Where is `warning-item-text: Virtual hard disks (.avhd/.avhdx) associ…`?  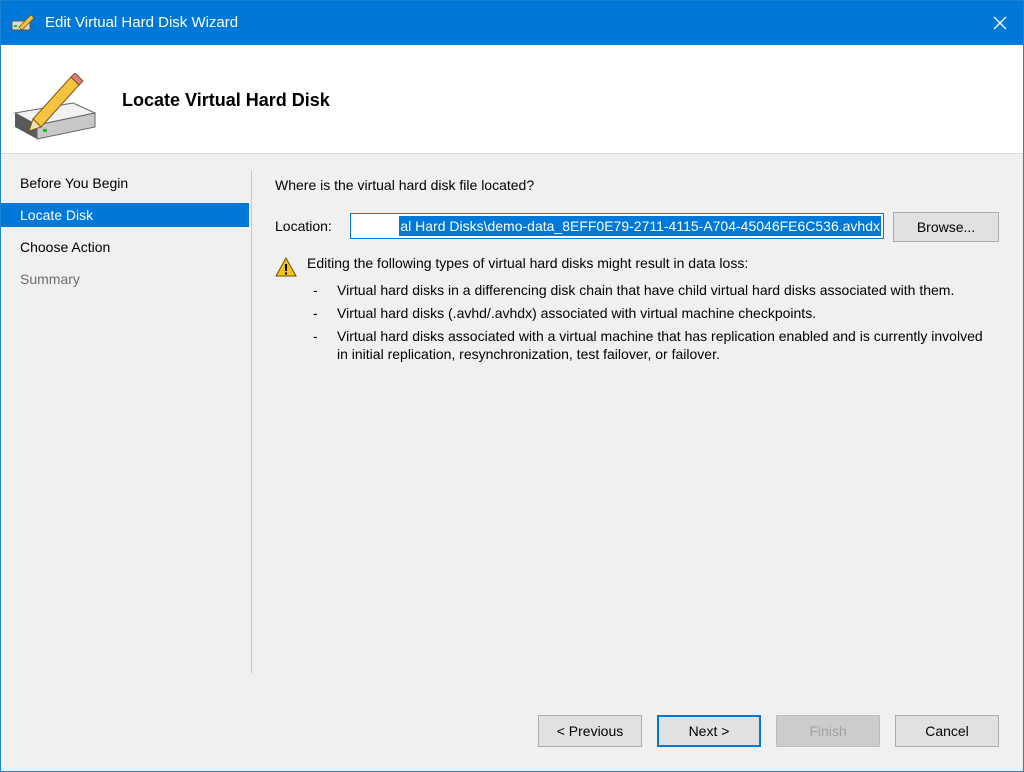 warning-item-text: Virtual hard disks (.avhd/.avhdx) associ… is located at coordinates (577, 313).